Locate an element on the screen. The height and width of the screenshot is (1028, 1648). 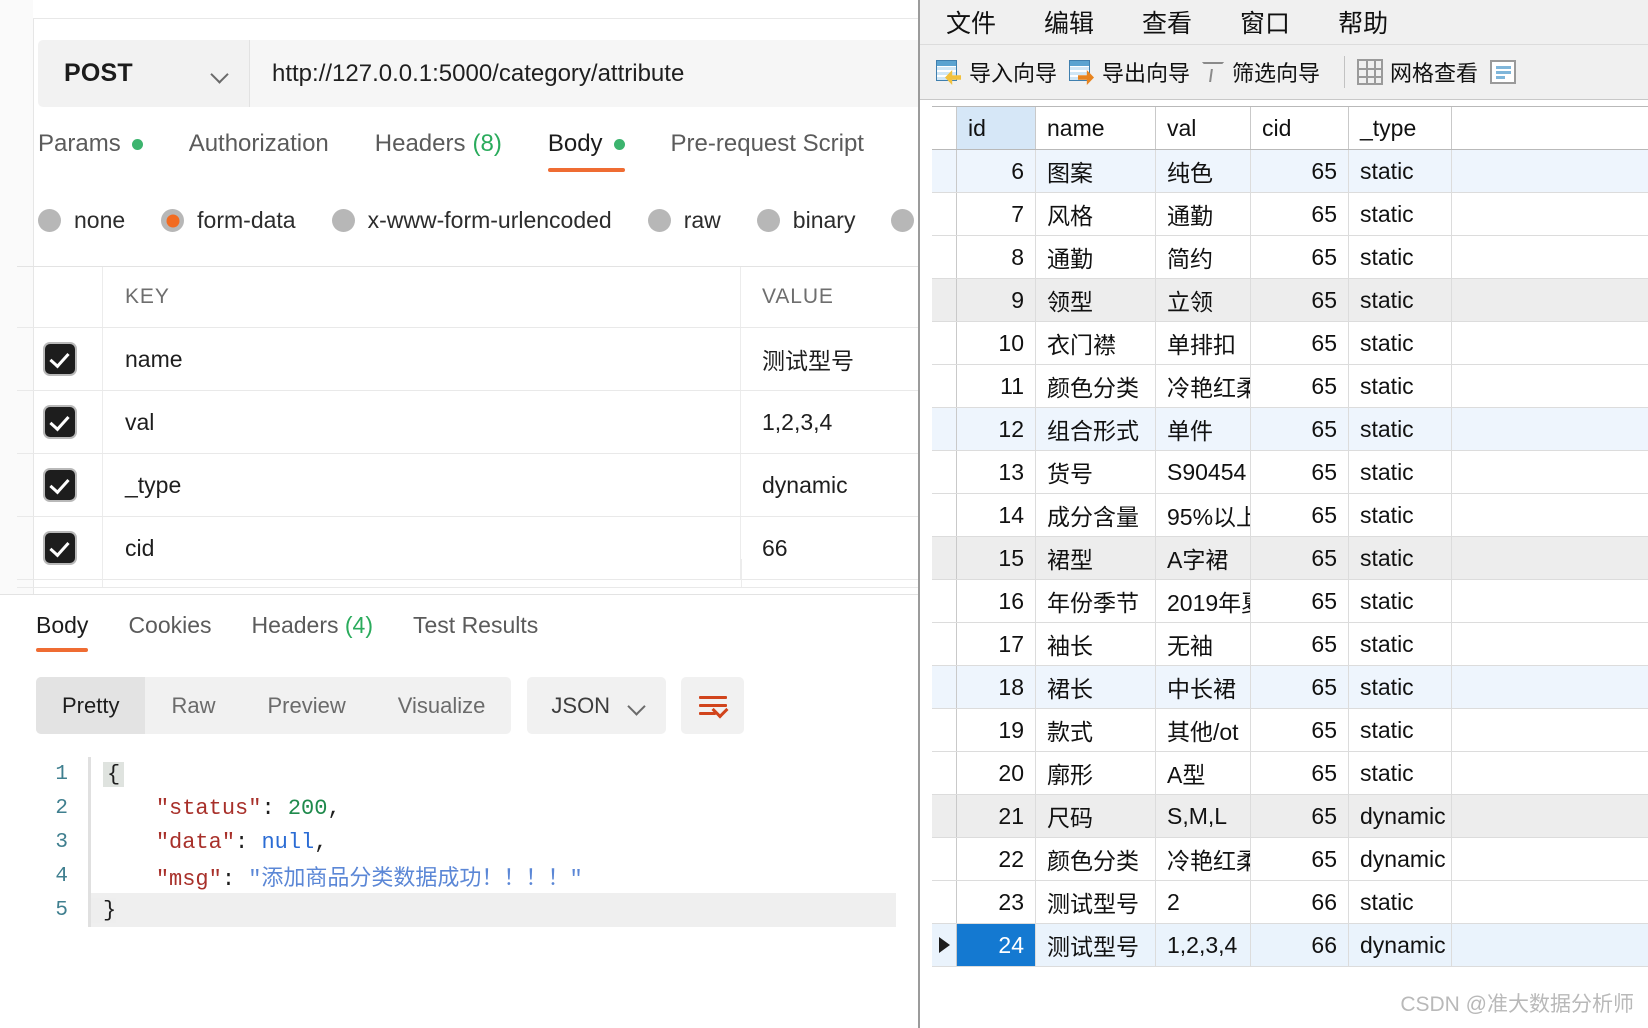
table-row: 22 颜色分类 冷艳红柔 65 dynamic is located at coordinates (1290, 859).